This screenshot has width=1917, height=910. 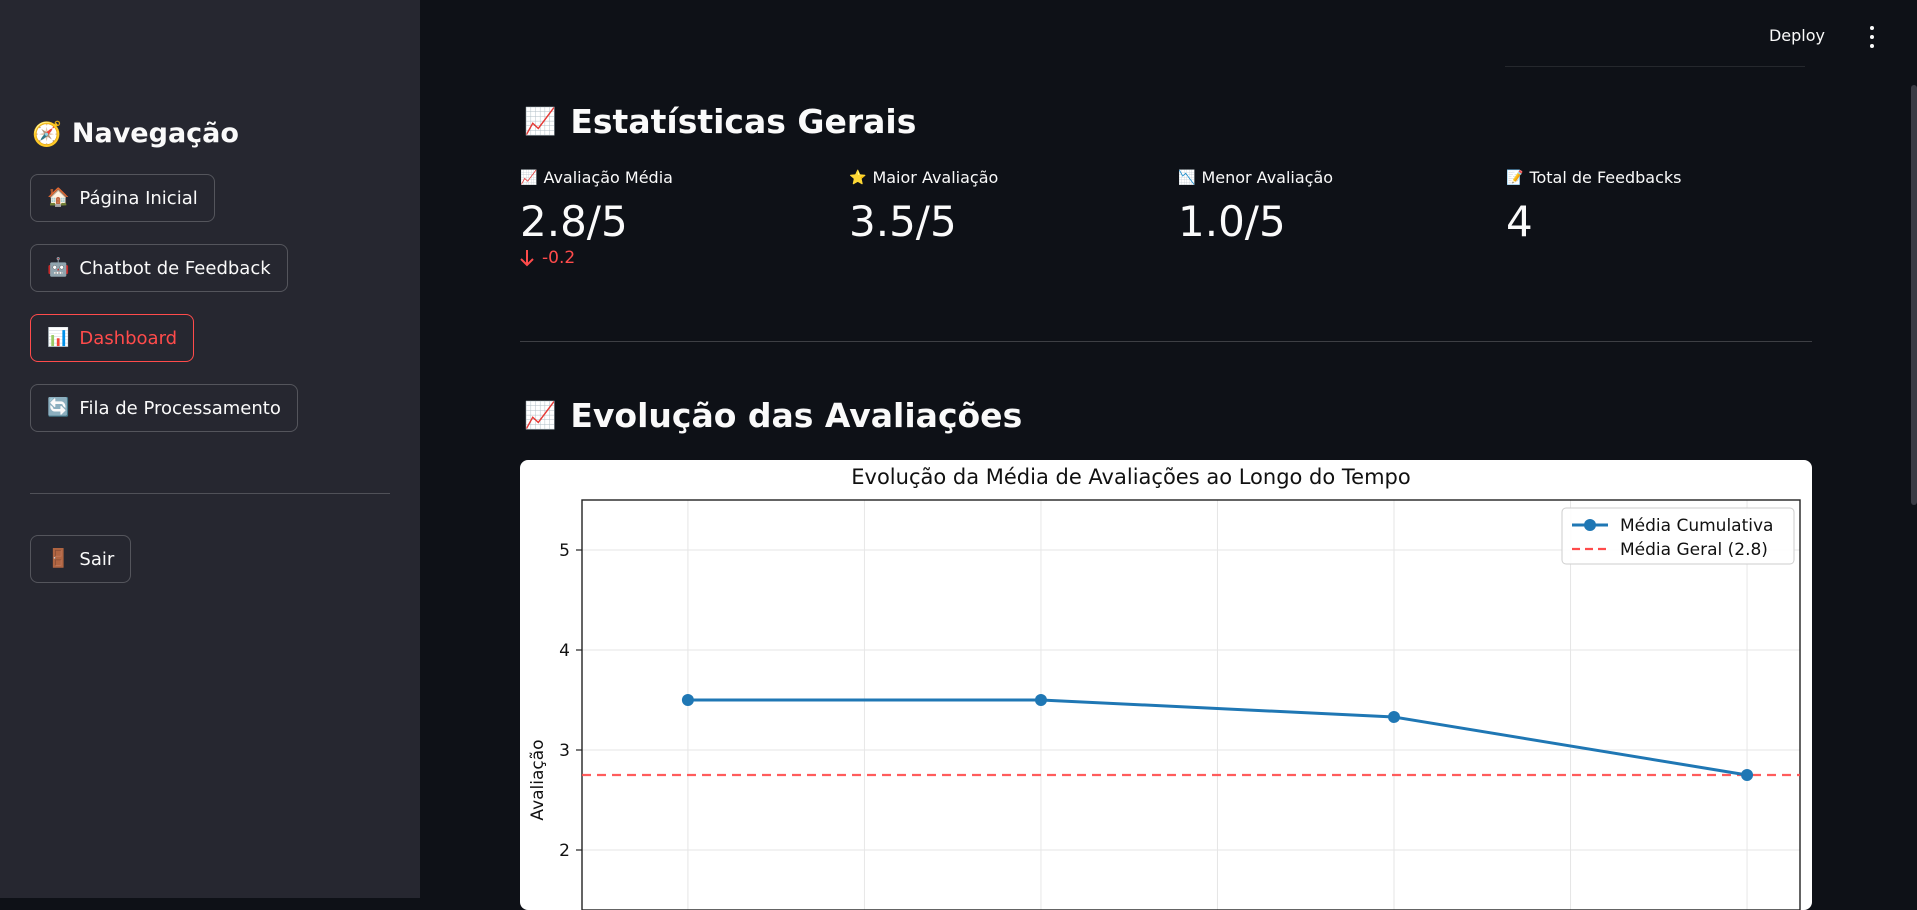 What do you see at coordinates (796, 415) in the screenshot?
I see `evolution-heading-text: Evolução das Avaliações` at bounding box center [796, 415].